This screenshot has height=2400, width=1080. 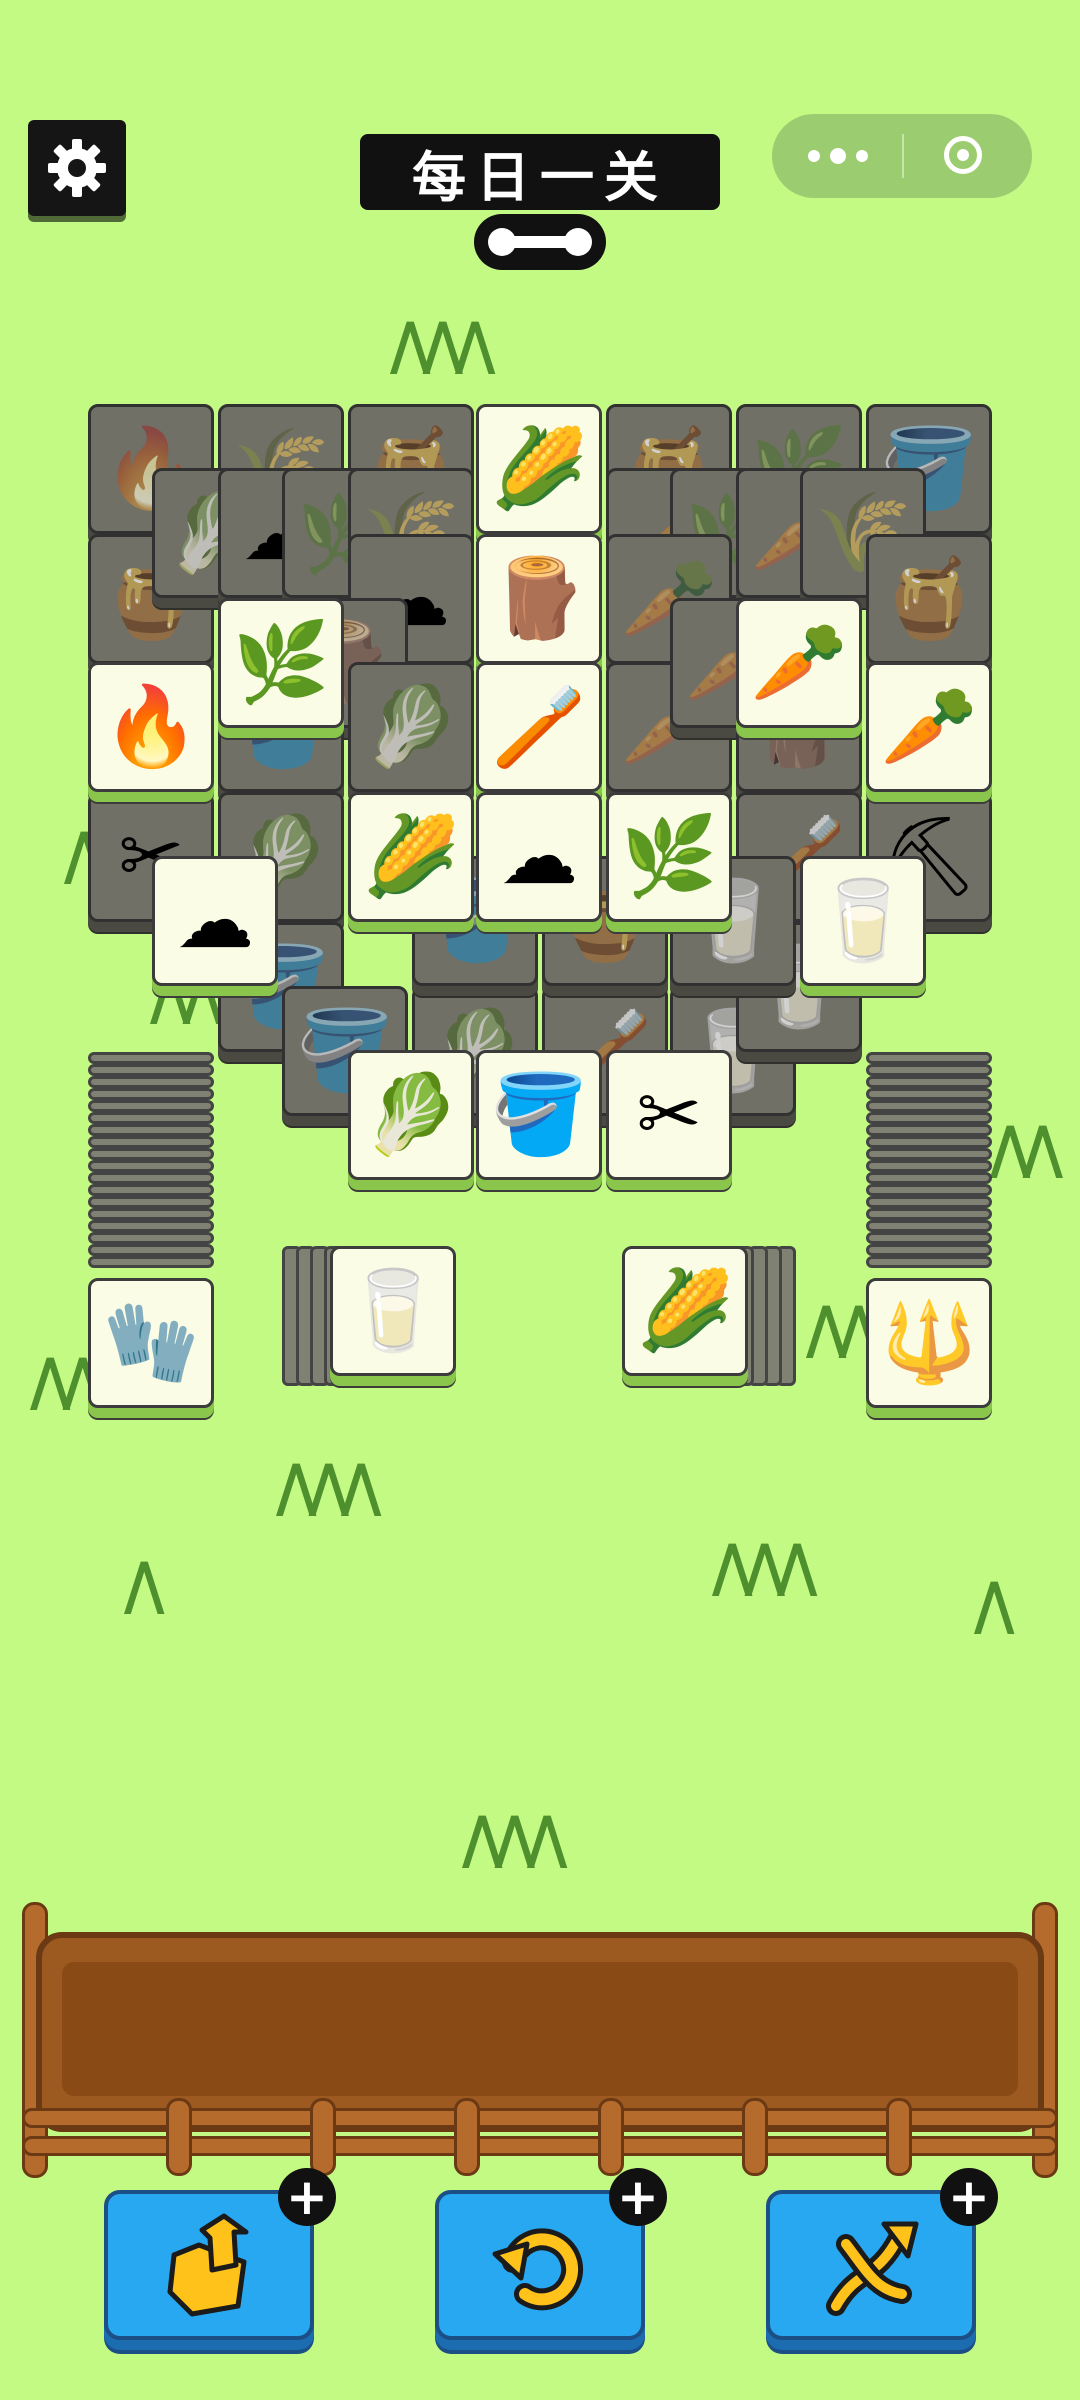 I want to click on target-circle-icon, so click(x=963, y=155).